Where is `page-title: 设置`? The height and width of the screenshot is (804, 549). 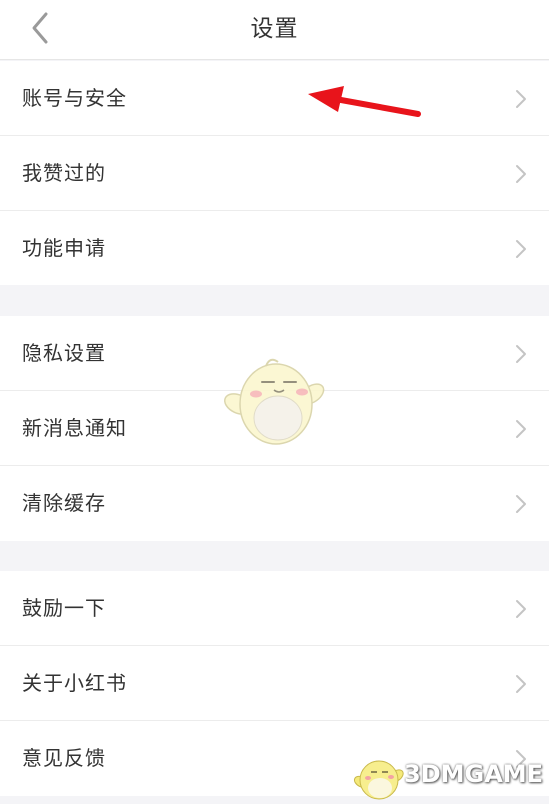 page-title: 设置 is located at coordinates (274, 29).